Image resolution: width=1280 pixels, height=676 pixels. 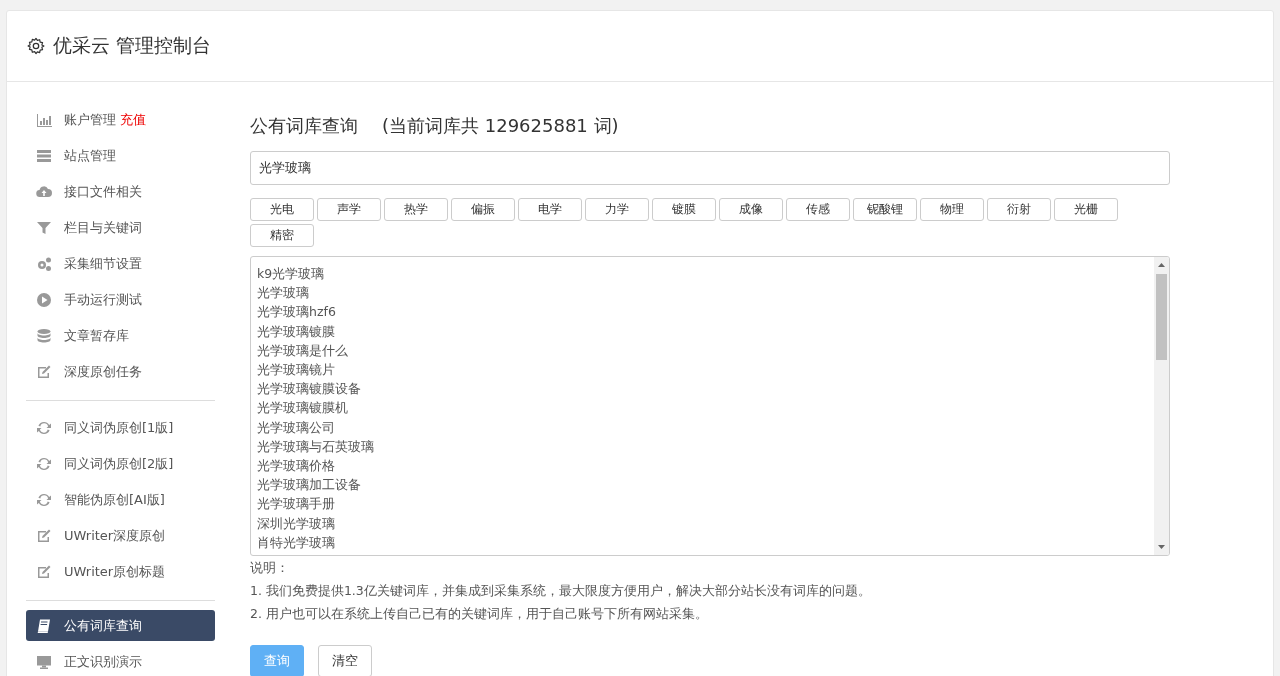 What do you see at coordinates (36, 46) in the screenshot?
I see `settings-icon` at bounding box center [36, 46].